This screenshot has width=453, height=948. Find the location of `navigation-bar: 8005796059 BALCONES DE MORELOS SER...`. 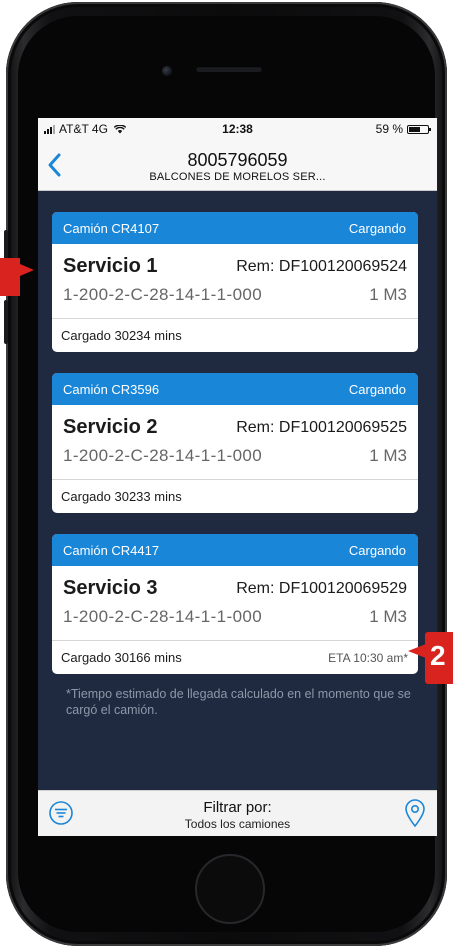

navigation-bar: 8005796059 BALCONES DE MORELOS SER... is located at coordinates (237, 164).